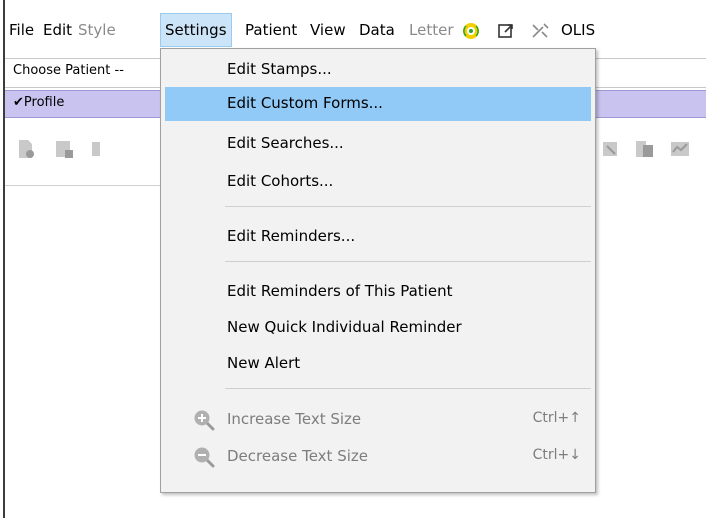 The width and height of the screenshot is (706, 518). Describe the element at coordinates (204, 420) in the screenshot. I see `zoom-in-icon` at that location.